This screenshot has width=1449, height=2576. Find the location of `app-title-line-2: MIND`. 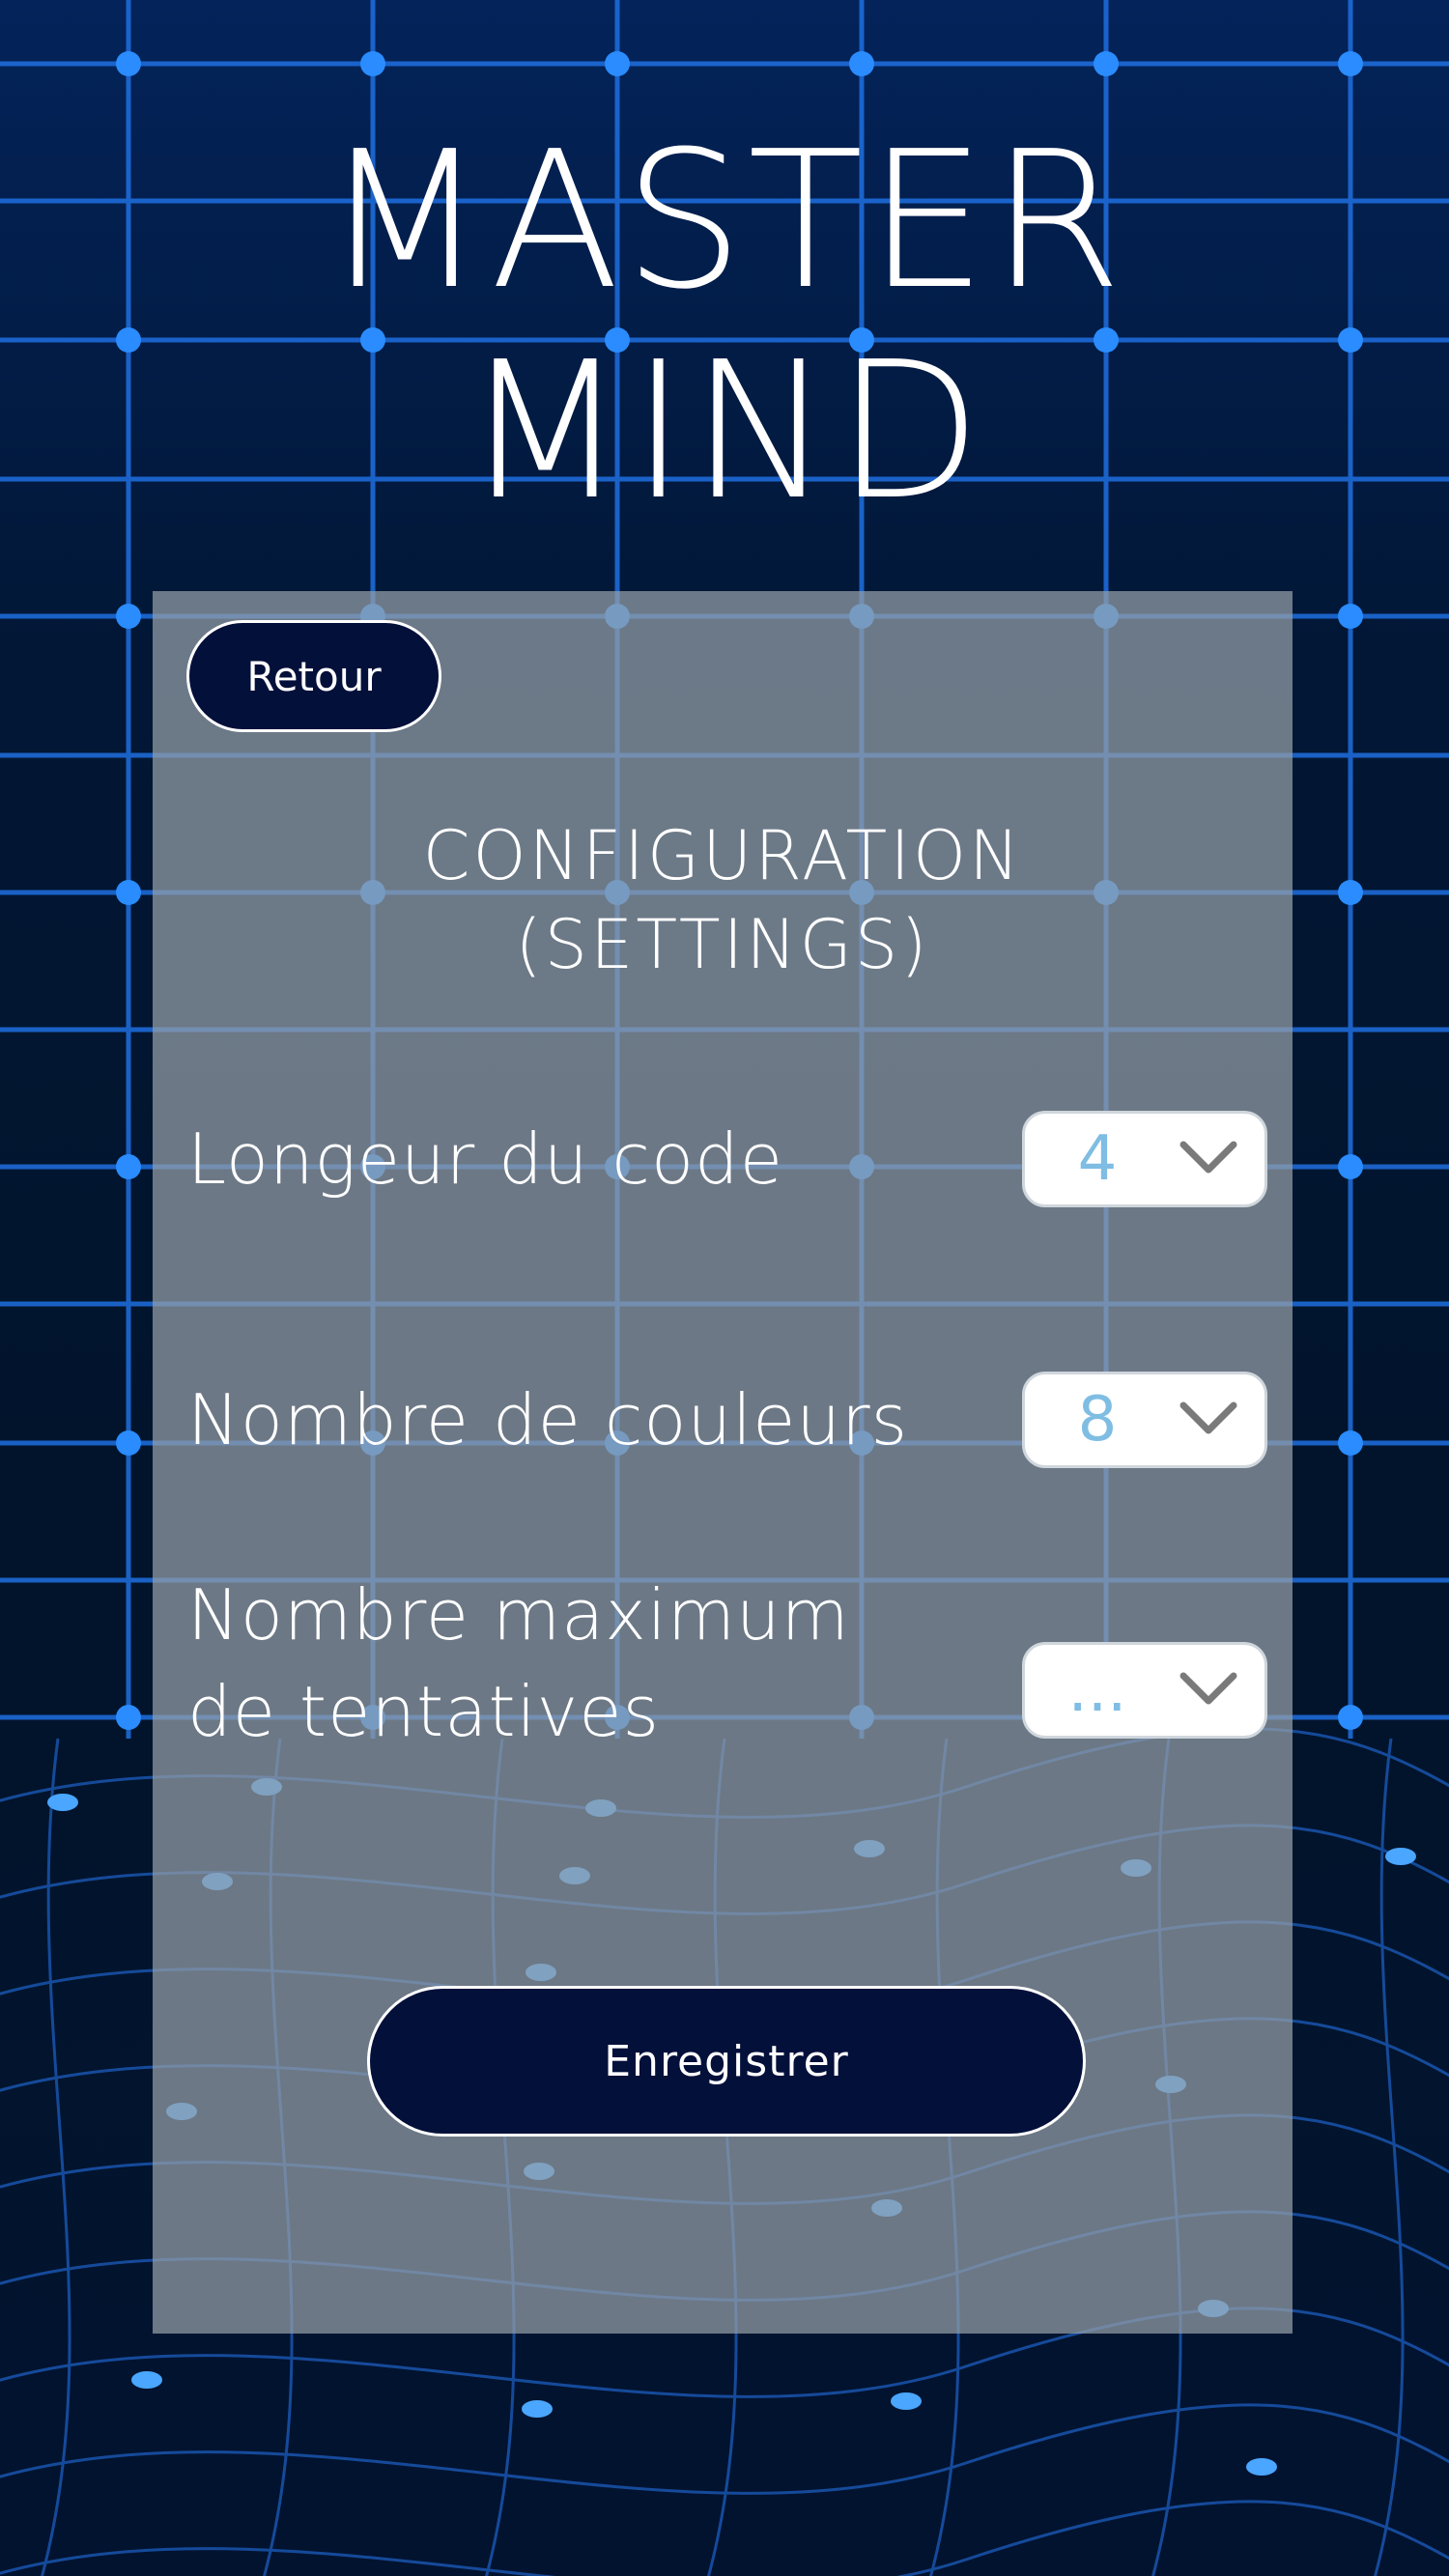

app-title-line-2: MIND is located at coordinates (724, 432).